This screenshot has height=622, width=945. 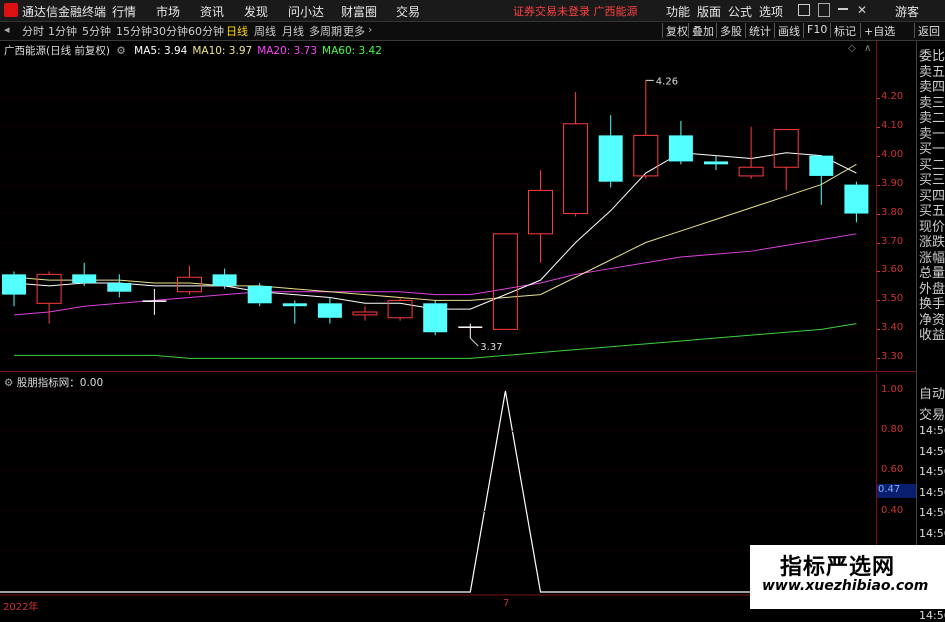 What do you see at coordinates (771, 11) in the screenshot?
I see `menu-item-options: 选项` at bounding box center [771, 11].